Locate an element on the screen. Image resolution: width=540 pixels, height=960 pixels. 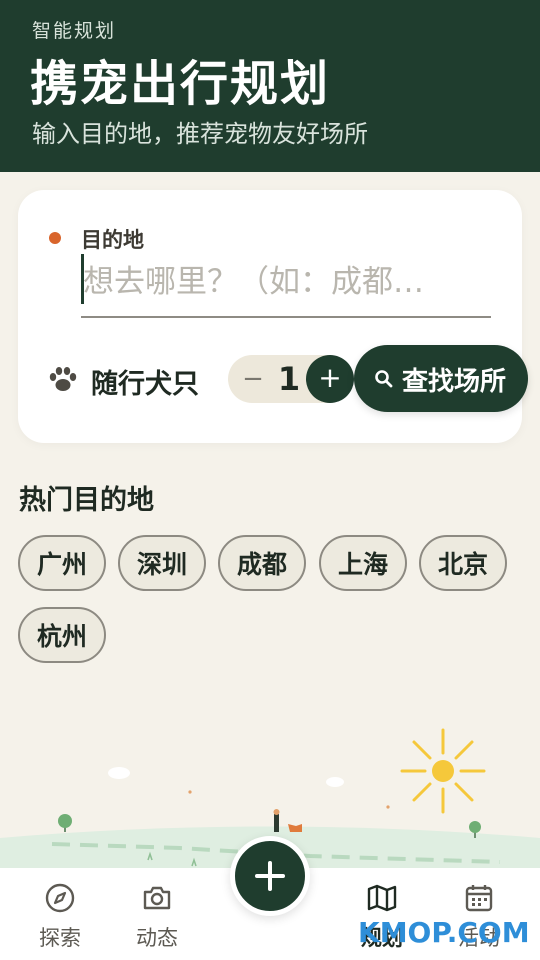
destination-input is located at coordinates (286, 282).